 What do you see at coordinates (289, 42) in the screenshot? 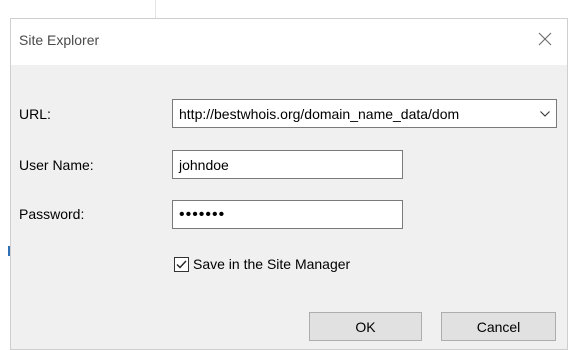
I see `dialog-titlebar: Site Explorer` at bounding box center [289, 42].